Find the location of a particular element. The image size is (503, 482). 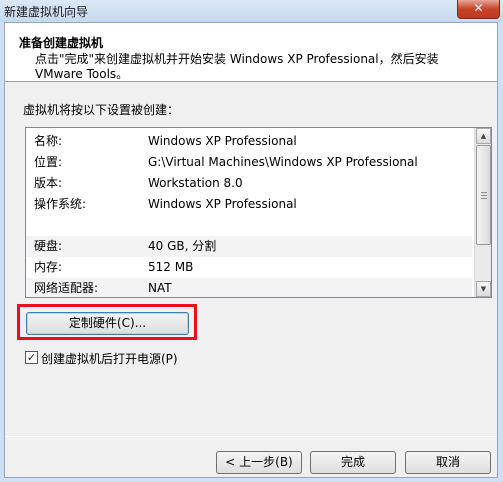

setting-value: NAT is located at coordinates (160, 288).